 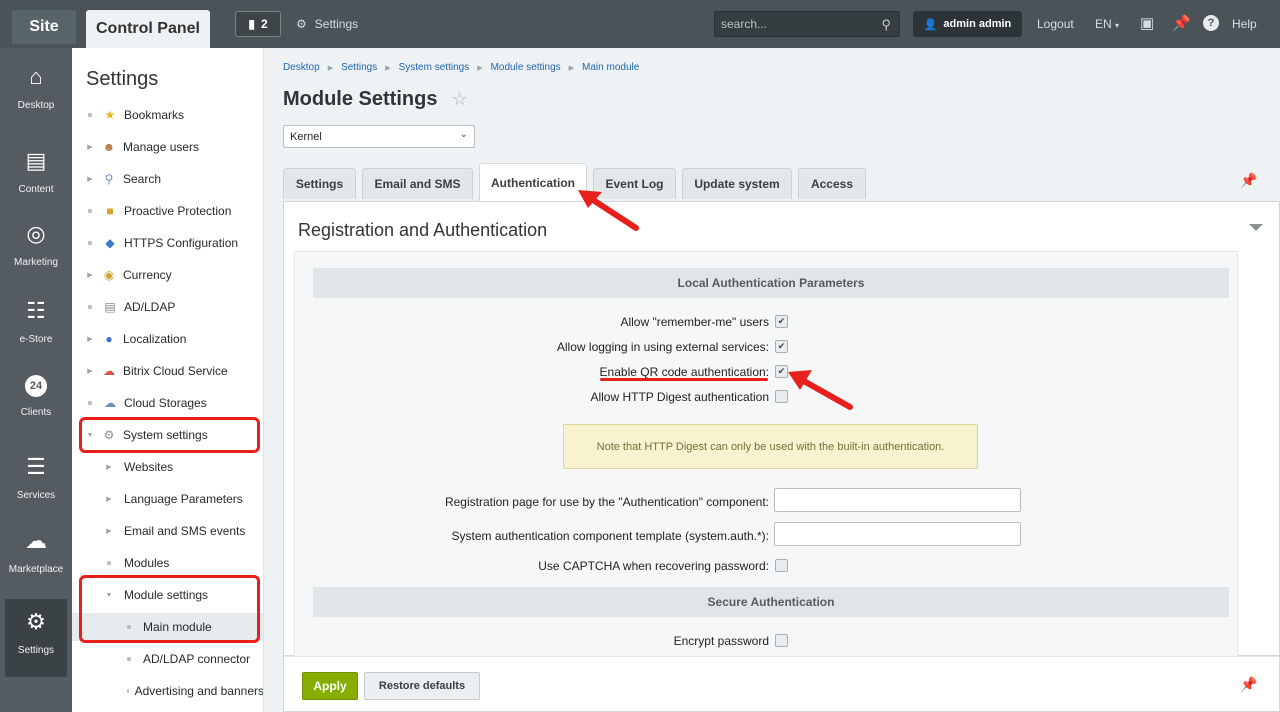 I want to click on sidebar-item-label: Cloud Storages, so click(x=165, y=403).